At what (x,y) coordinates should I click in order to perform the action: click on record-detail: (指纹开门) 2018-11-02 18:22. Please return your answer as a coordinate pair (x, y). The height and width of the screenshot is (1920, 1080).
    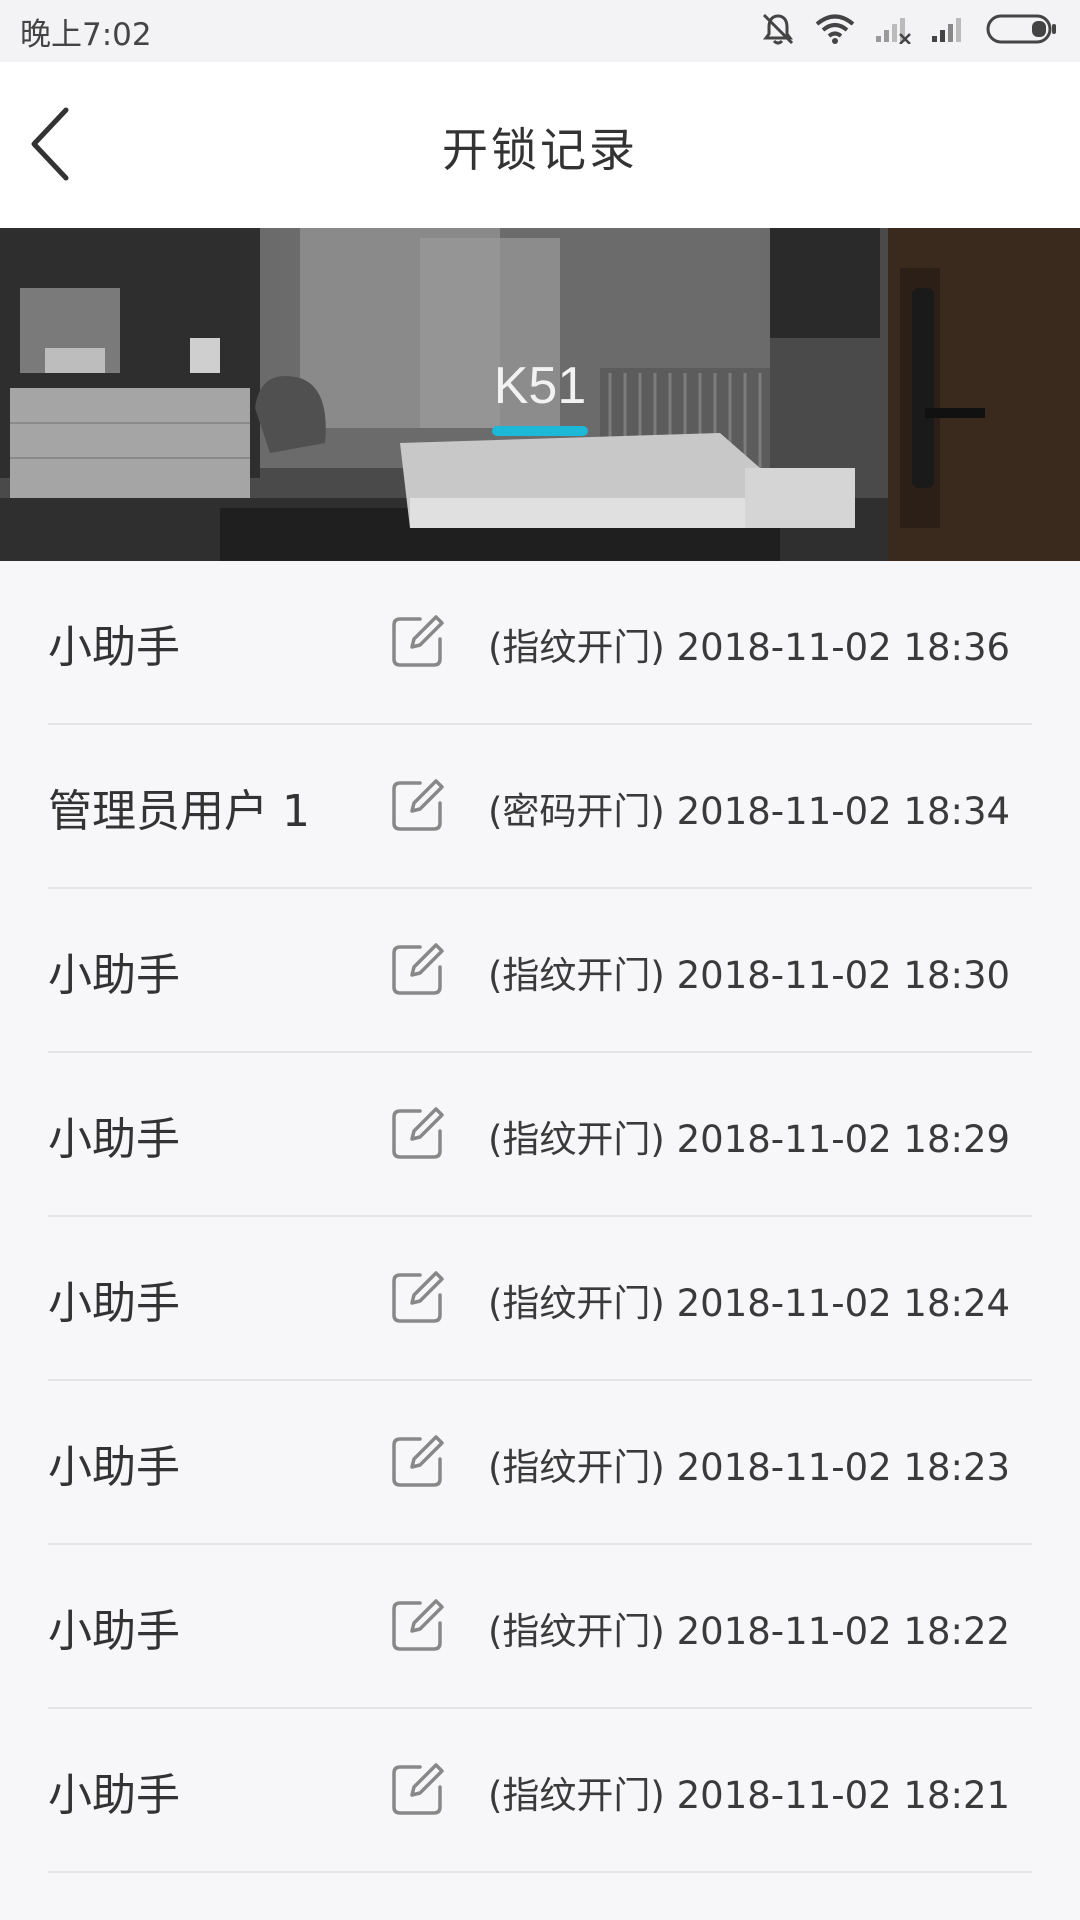
    Looking at the image, I should click on (749, 1628).